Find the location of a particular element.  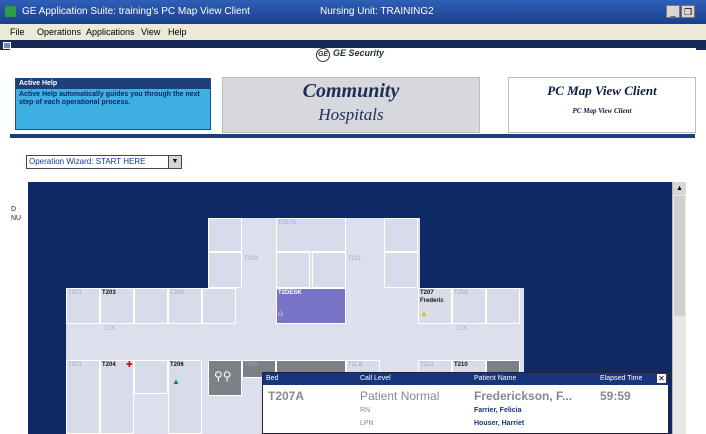

col-patient-name: Patient Name is located at coordinates (495, 378).